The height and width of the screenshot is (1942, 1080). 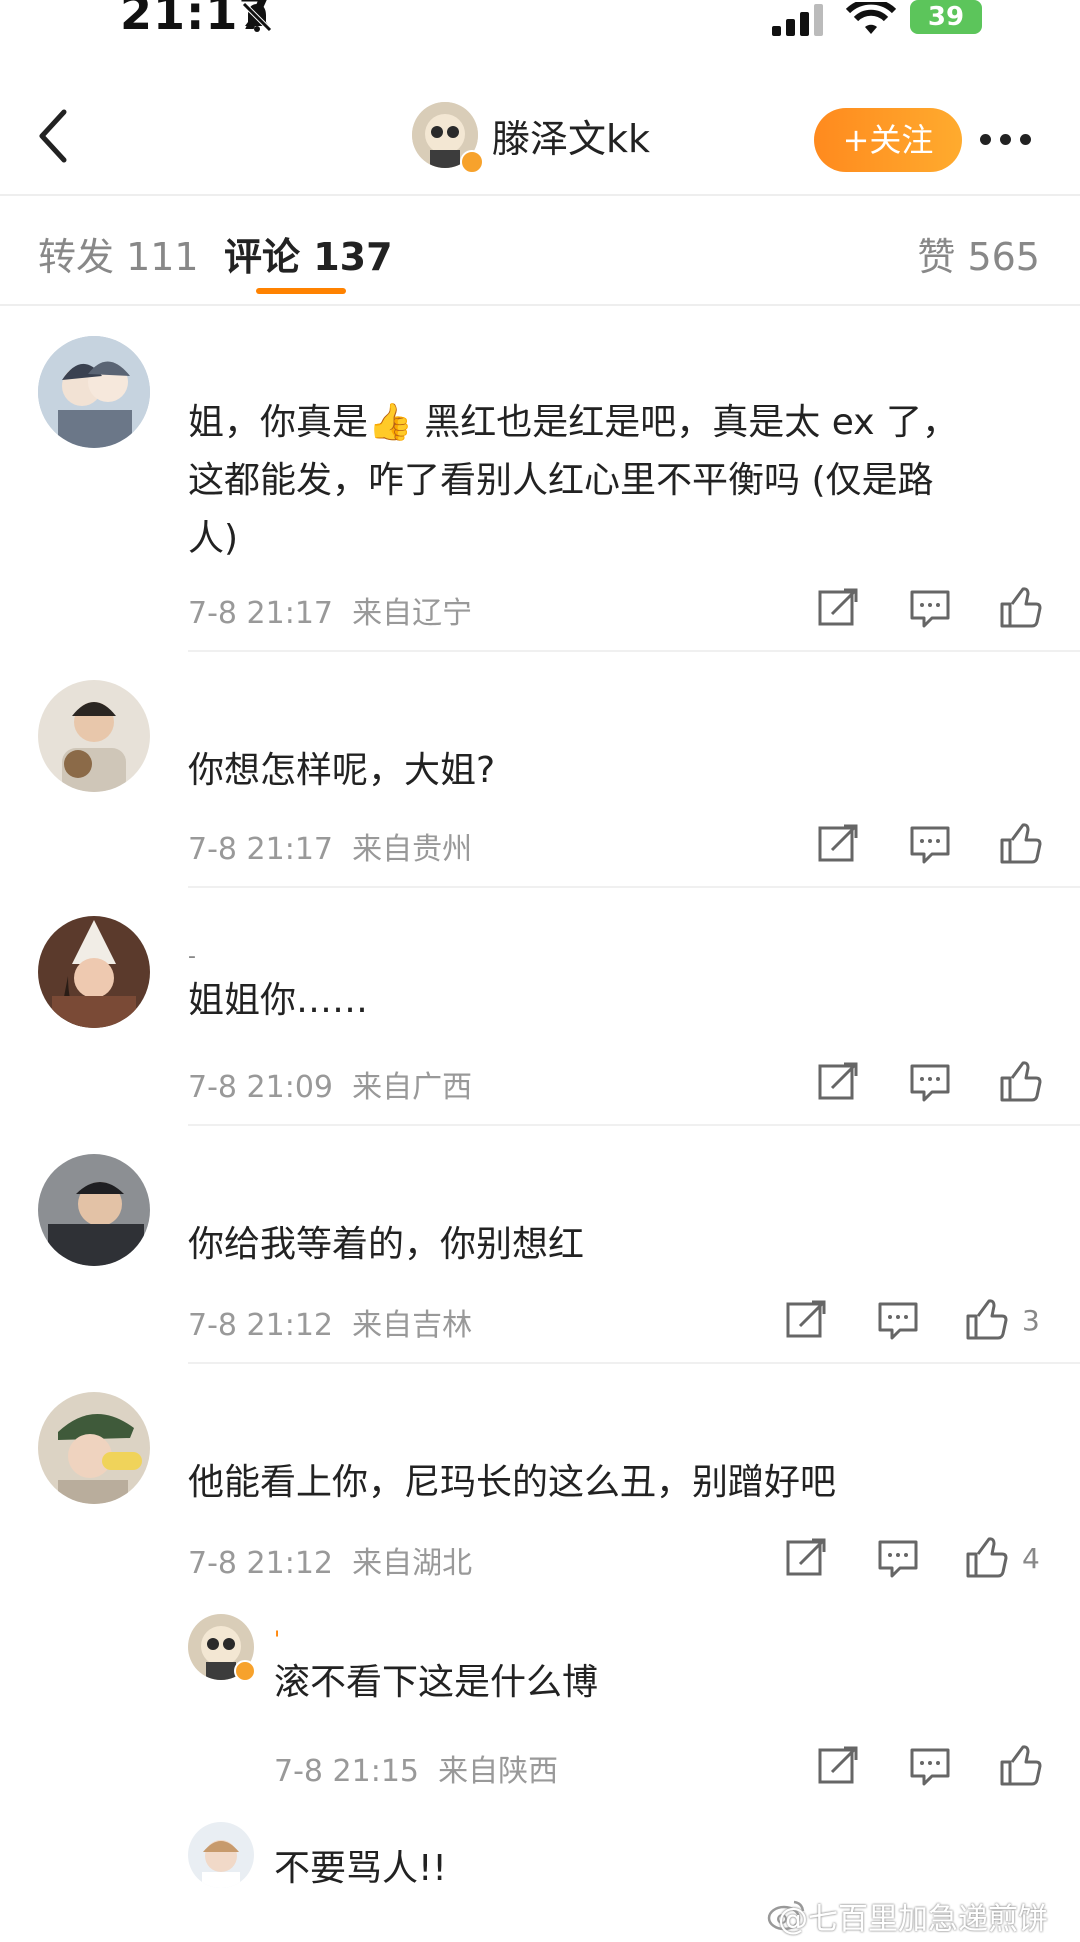 What do you see at coordinates (913, 1919) in the screenshot?
I see `watermark: @七百里加急递煎饼` at bounding box center [913, 1919].